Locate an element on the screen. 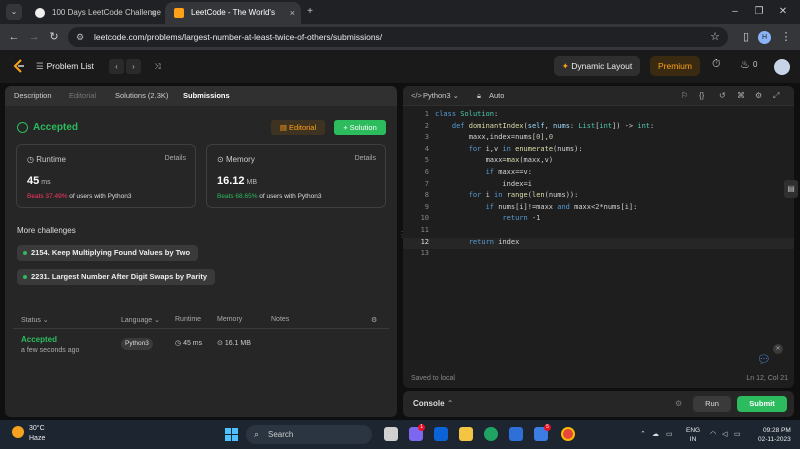  browser-tab-1: 100 Days LeetCode Challenge × is located at coordinates (94, 13).